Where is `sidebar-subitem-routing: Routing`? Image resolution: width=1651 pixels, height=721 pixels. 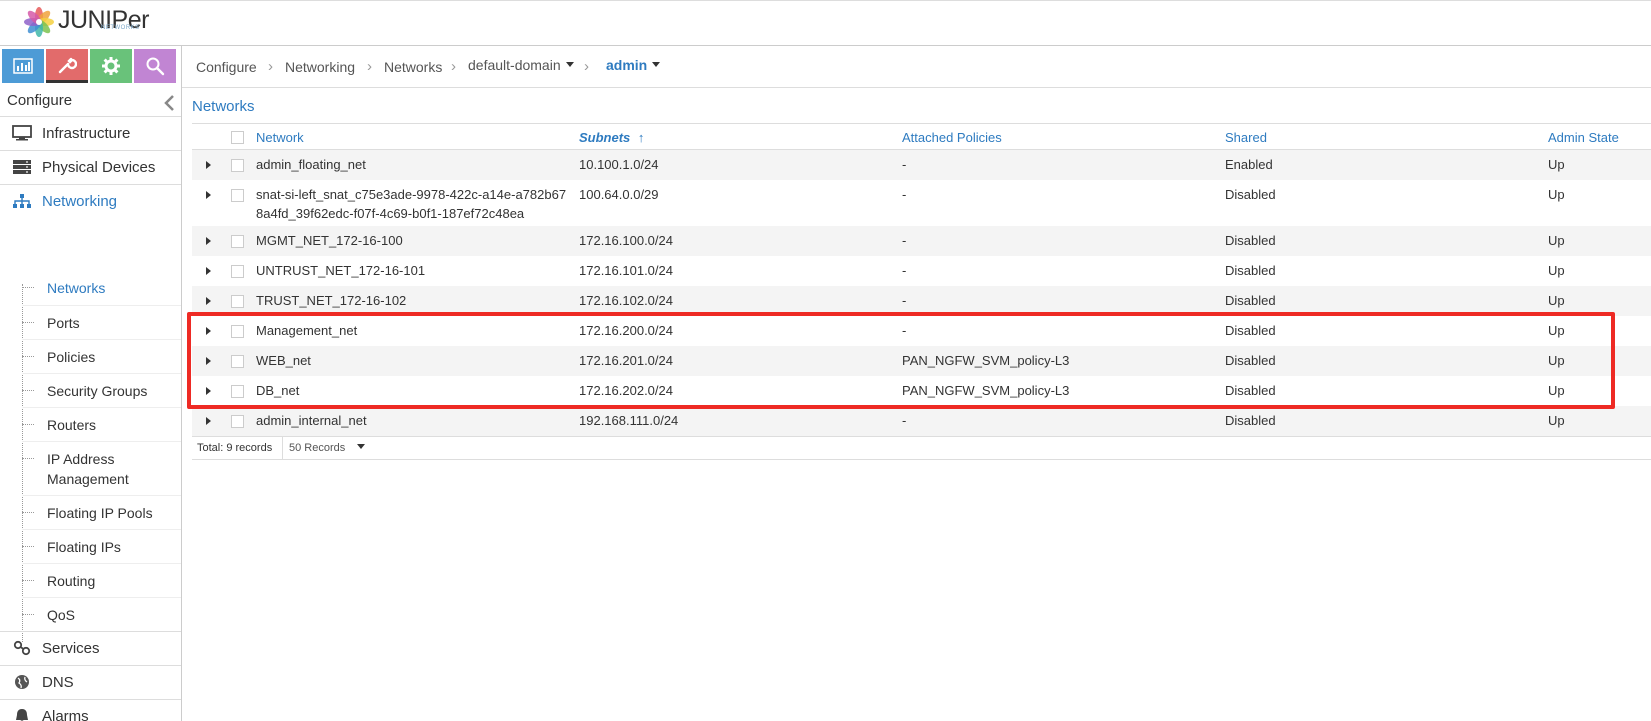
sidebar-subitem-routing: Routing is located at coordinates (101, 580).